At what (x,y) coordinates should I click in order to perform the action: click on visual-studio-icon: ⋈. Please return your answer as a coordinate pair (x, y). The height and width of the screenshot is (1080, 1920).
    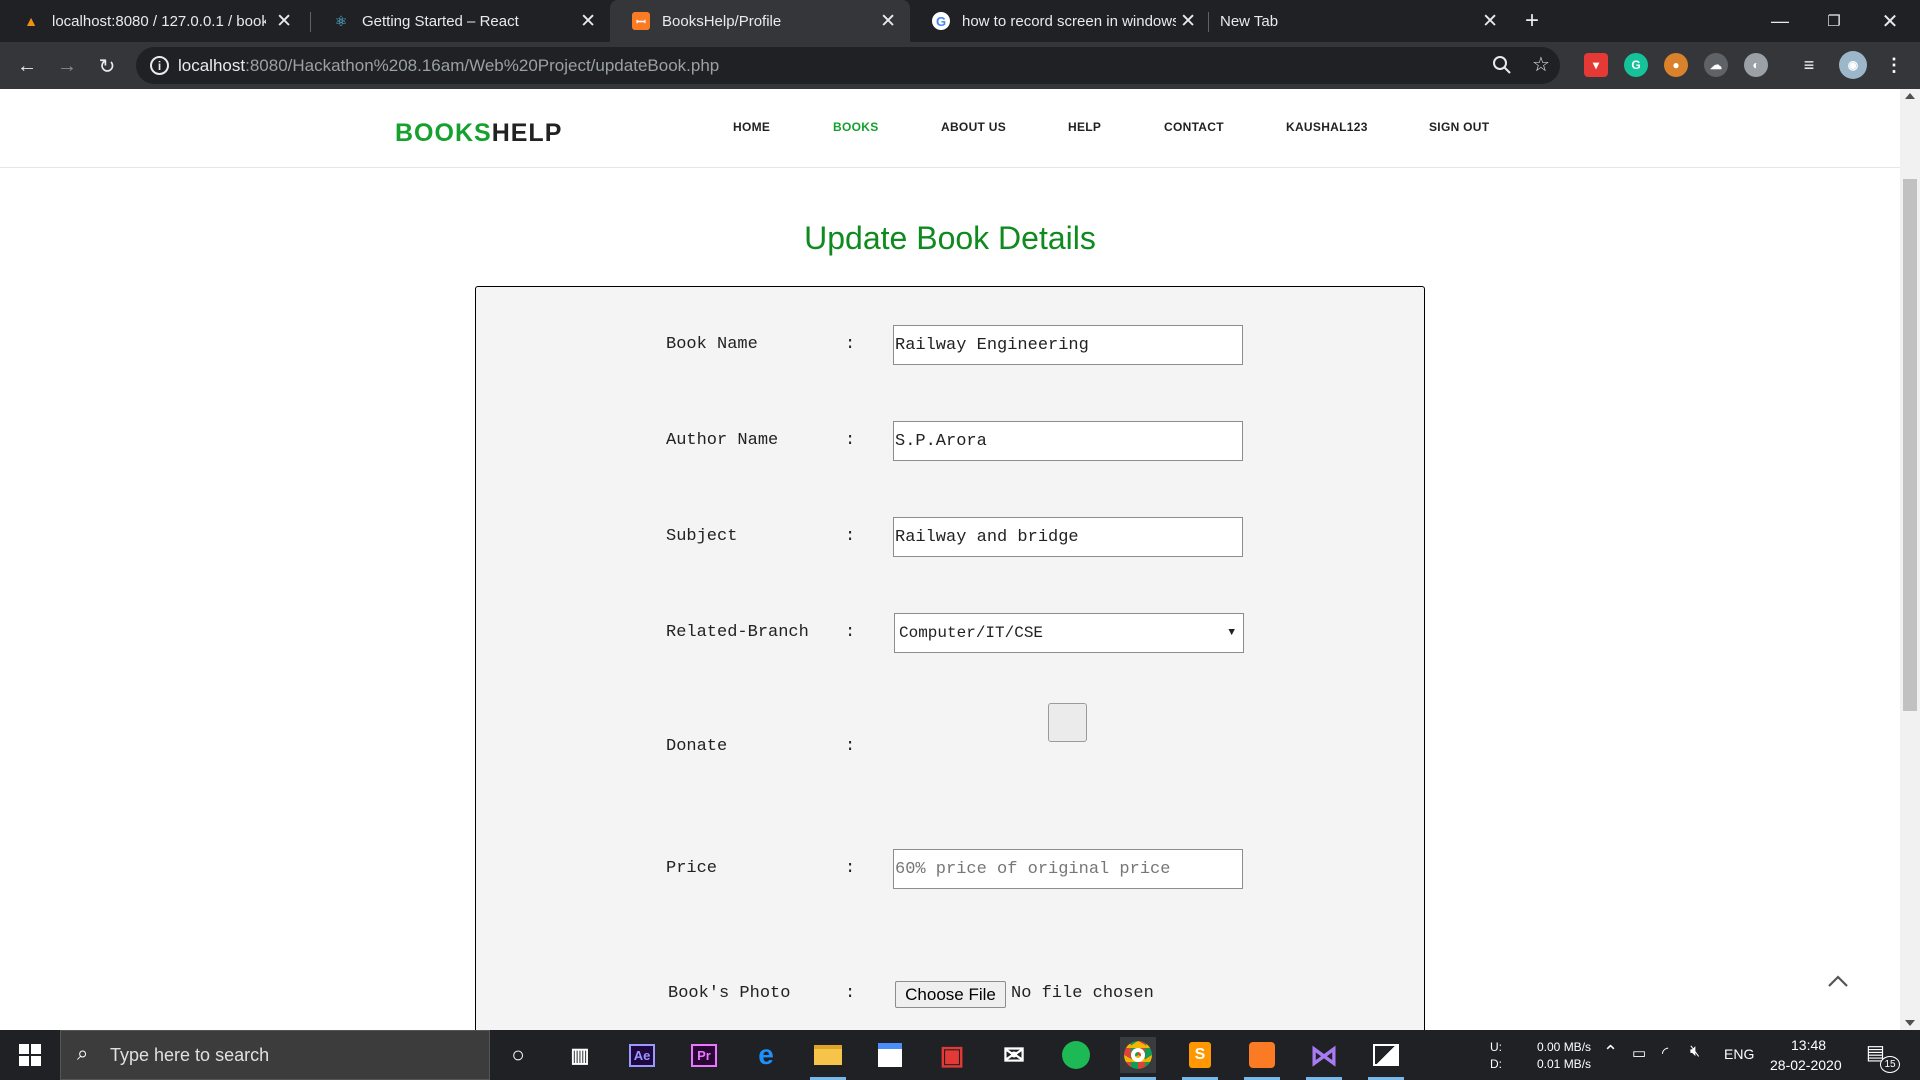
    Looking at the image, I should click on (1324, 1058).